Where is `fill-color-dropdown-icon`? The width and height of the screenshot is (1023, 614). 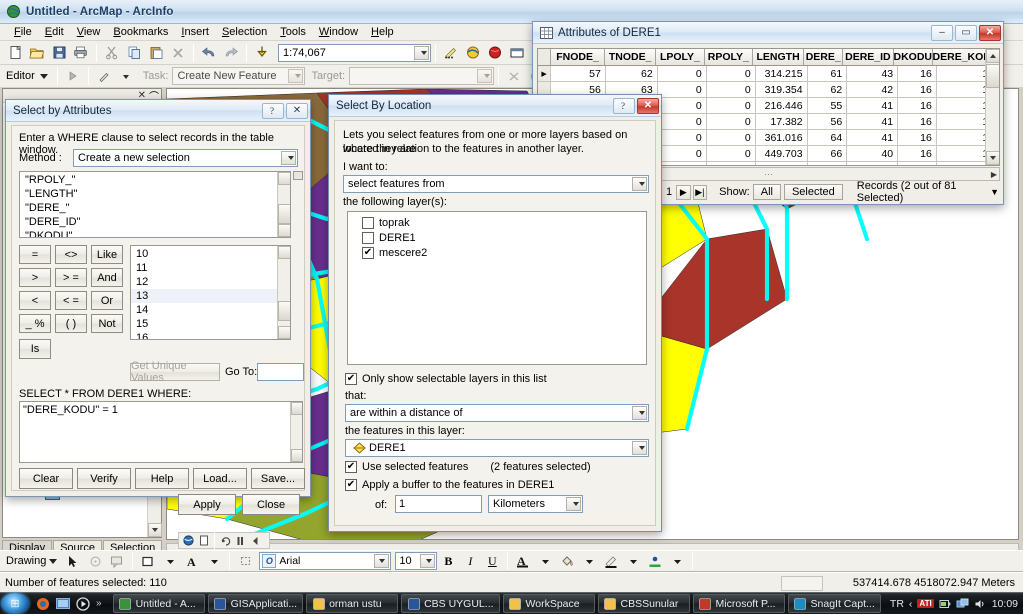
fill-color-dropdown-icon is located at coordinates (170, 561).